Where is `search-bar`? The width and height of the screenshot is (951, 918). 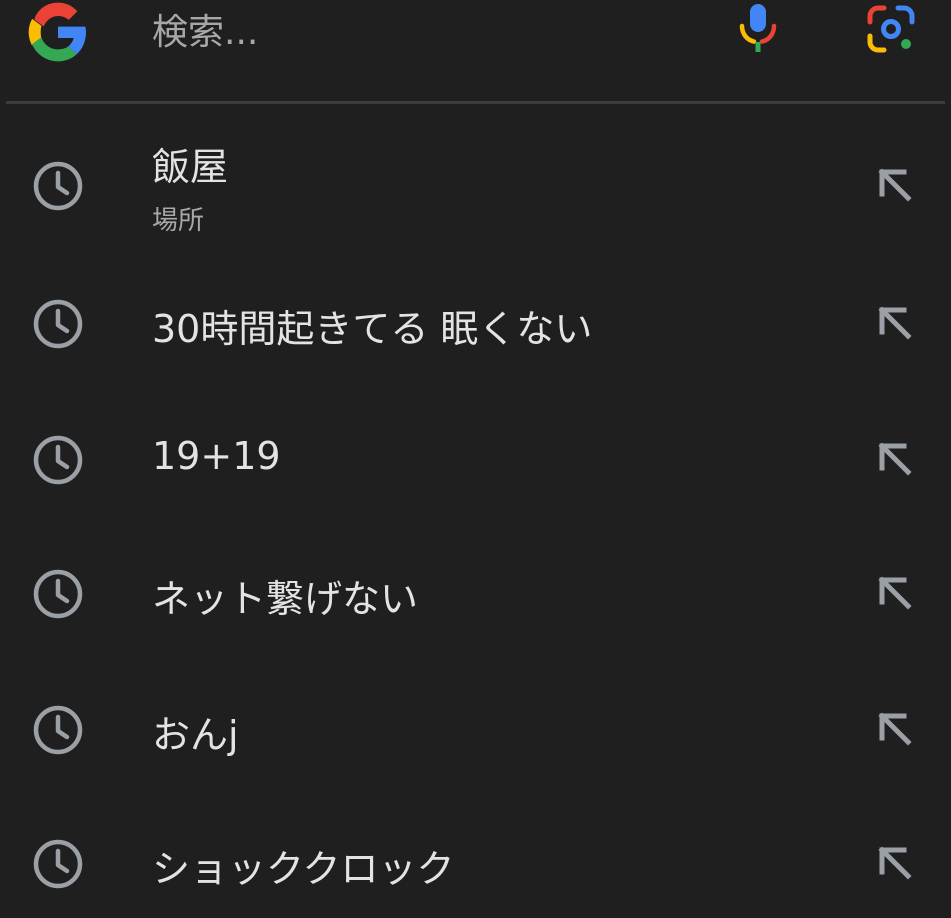
search-bar is located at coordinates (475, 50).